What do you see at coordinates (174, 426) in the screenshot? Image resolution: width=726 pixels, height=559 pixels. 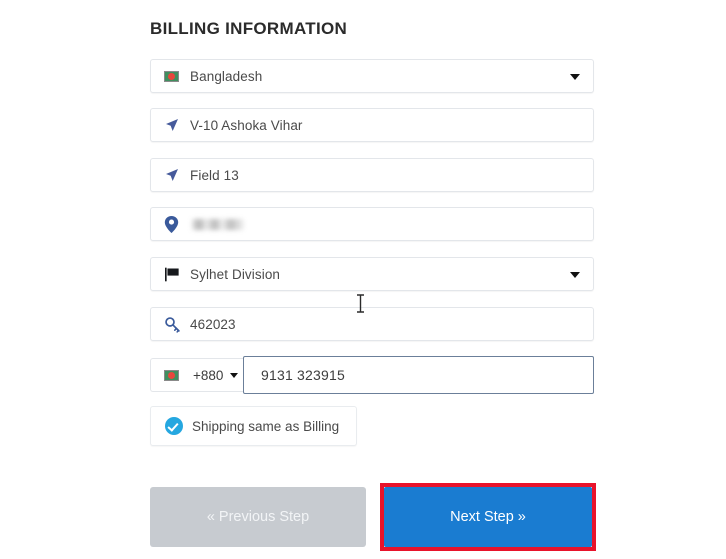 I see `check-circle-icon` at bounding box center [174, 426].